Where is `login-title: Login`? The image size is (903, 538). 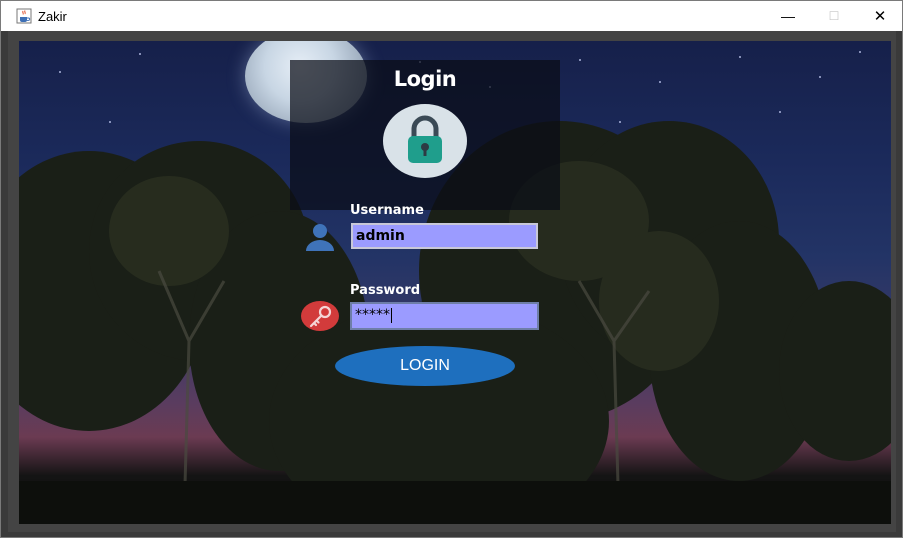
login-title: Login is located at coordinates (425, 79).